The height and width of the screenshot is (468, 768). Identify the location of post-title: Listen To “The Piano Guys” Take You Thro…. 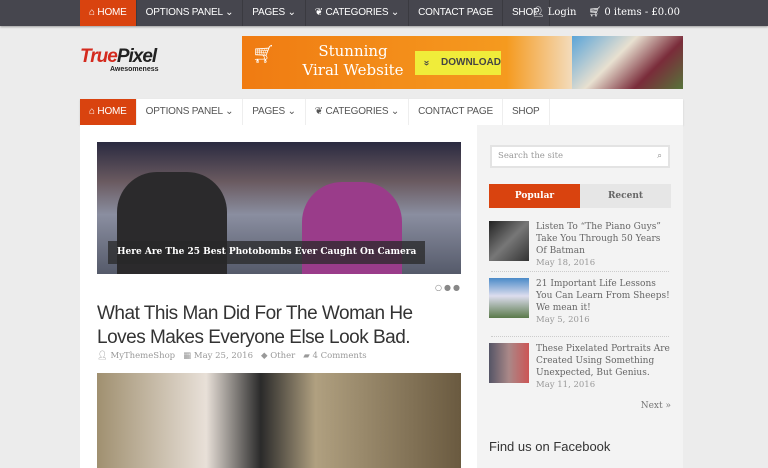
(603, 239).